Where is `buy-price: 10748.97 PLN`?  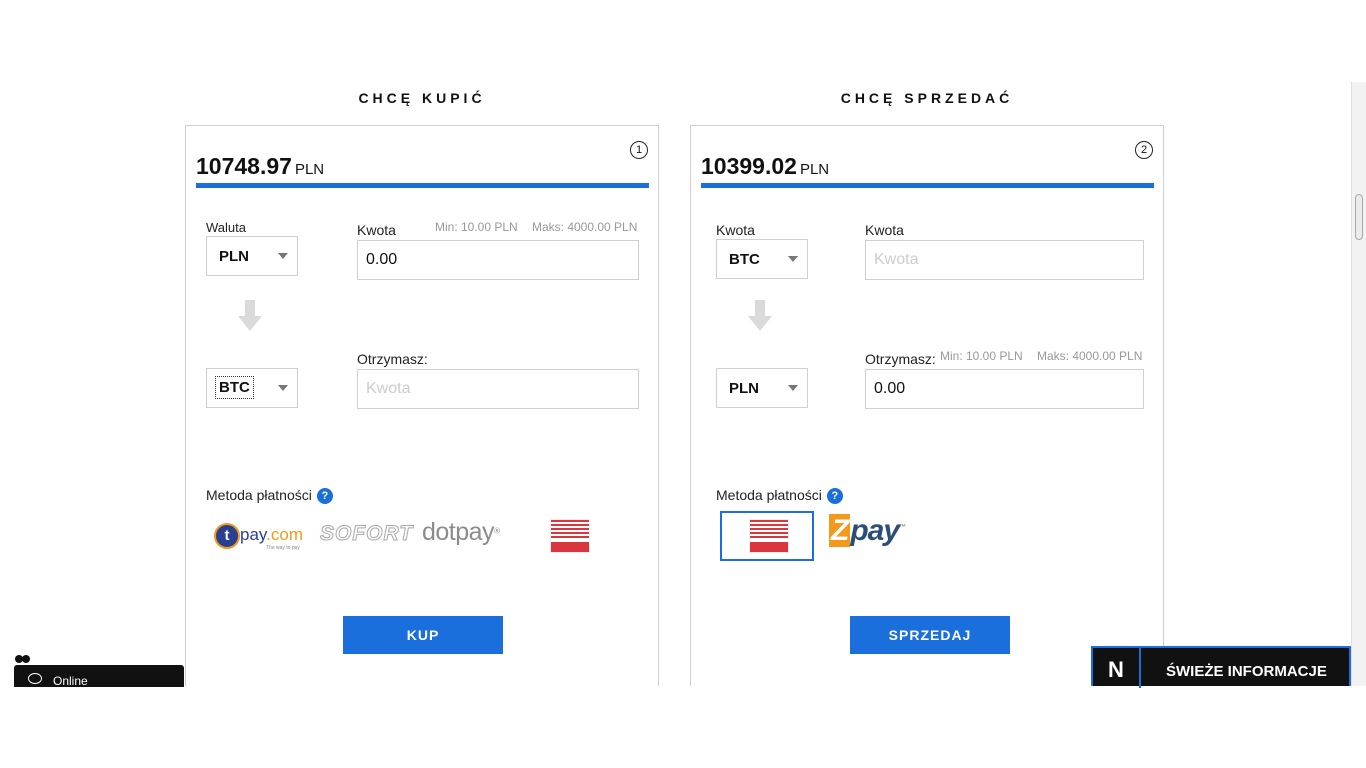
buy-price: 10748.97 PLN is located at coordinates (260, 166).